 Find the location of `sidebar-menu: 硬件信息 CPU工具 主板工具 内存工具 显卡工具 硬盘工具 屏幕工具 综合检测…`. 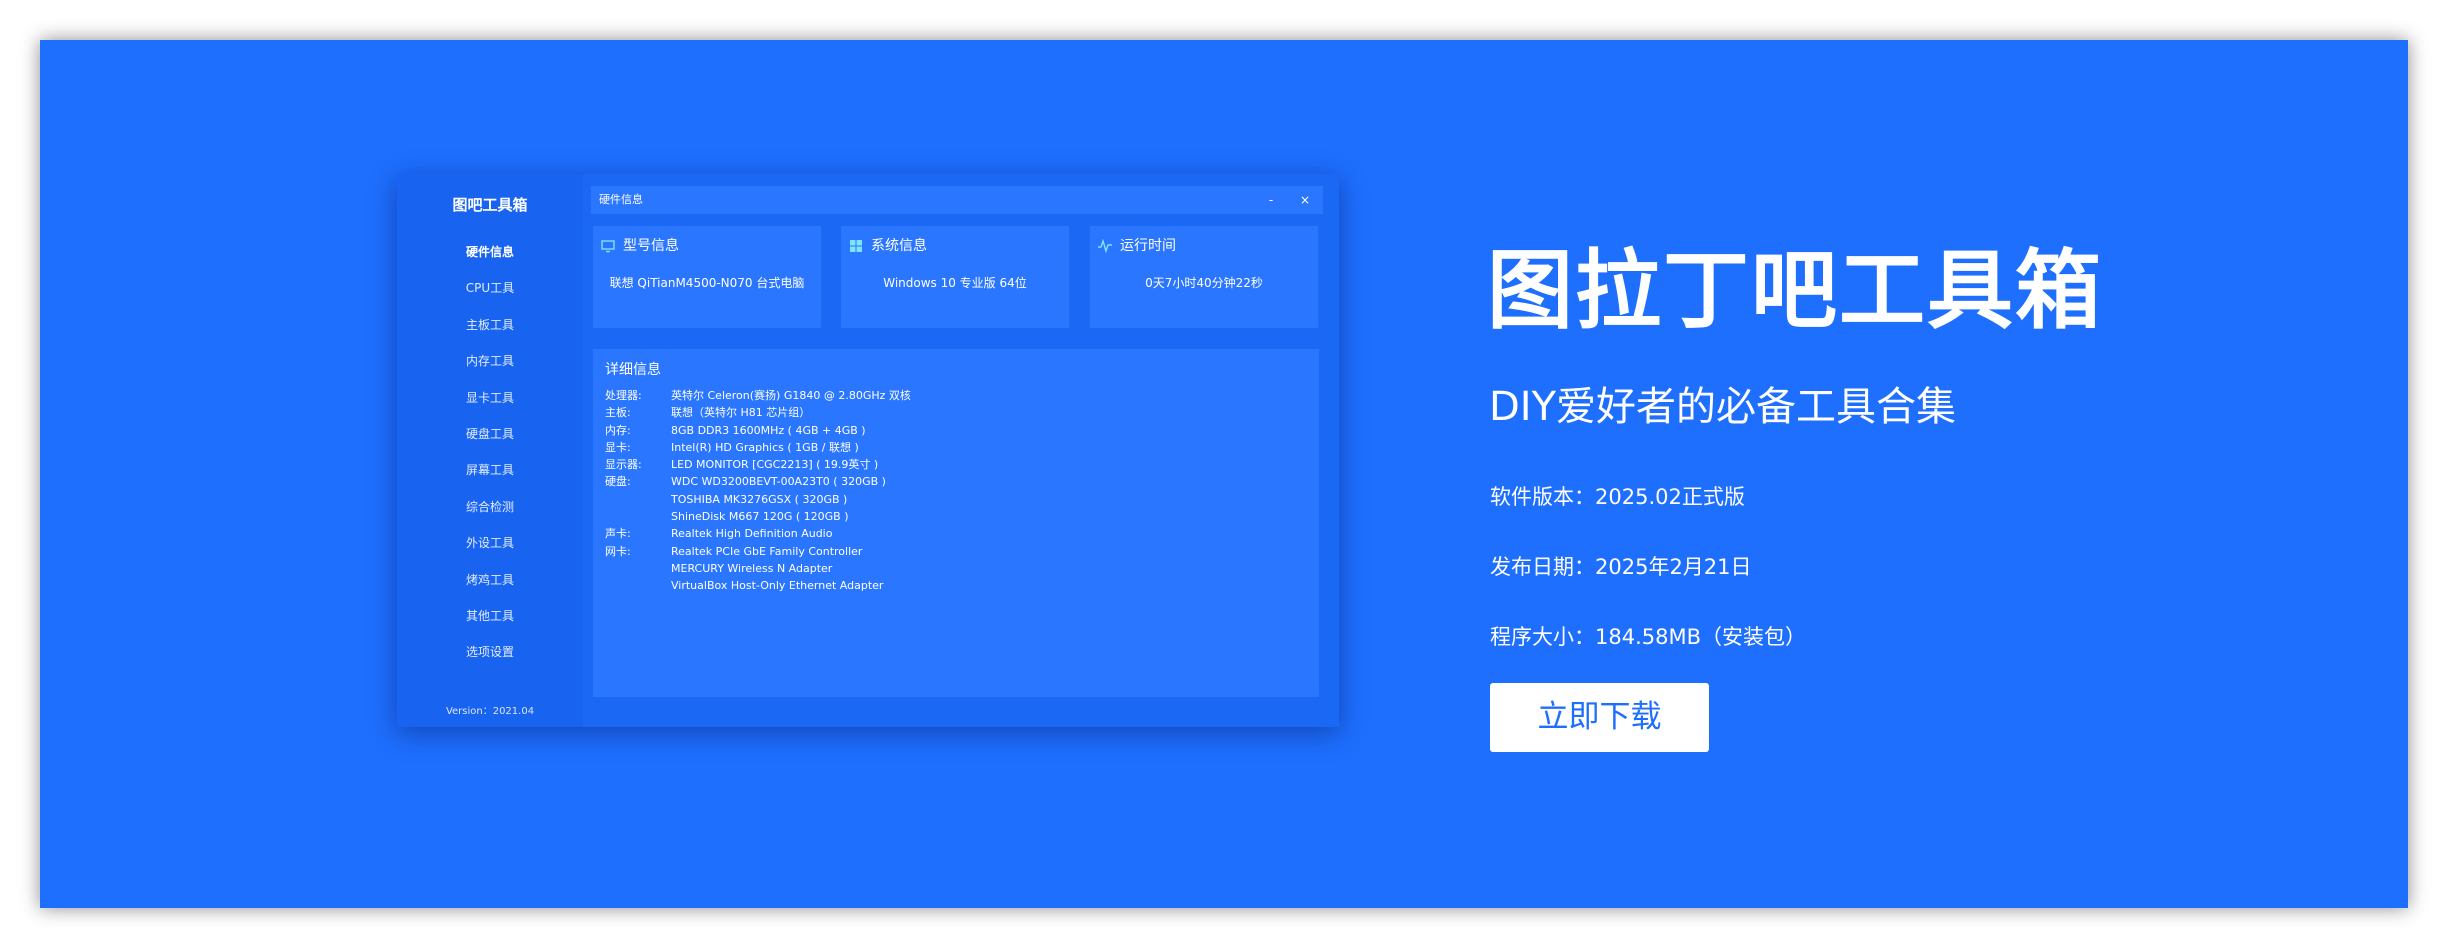

sidebar-menu: 硬件信息 CPU工具 主板工具 内存工具 显卡工具 硬盘工具 屏幕工具 综合检测… is located at coordinates (490, 452).